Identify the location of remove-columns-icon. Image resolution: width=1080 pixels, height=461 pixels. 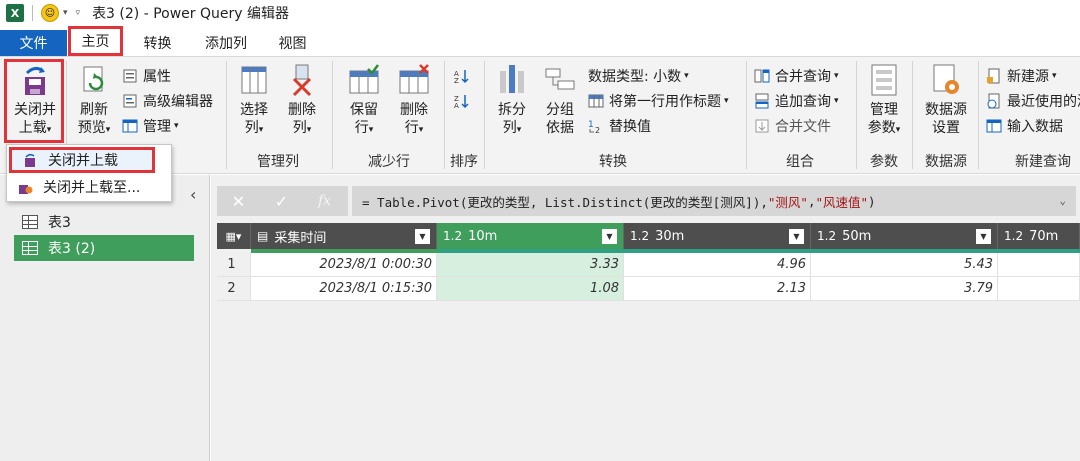
(302, 80).